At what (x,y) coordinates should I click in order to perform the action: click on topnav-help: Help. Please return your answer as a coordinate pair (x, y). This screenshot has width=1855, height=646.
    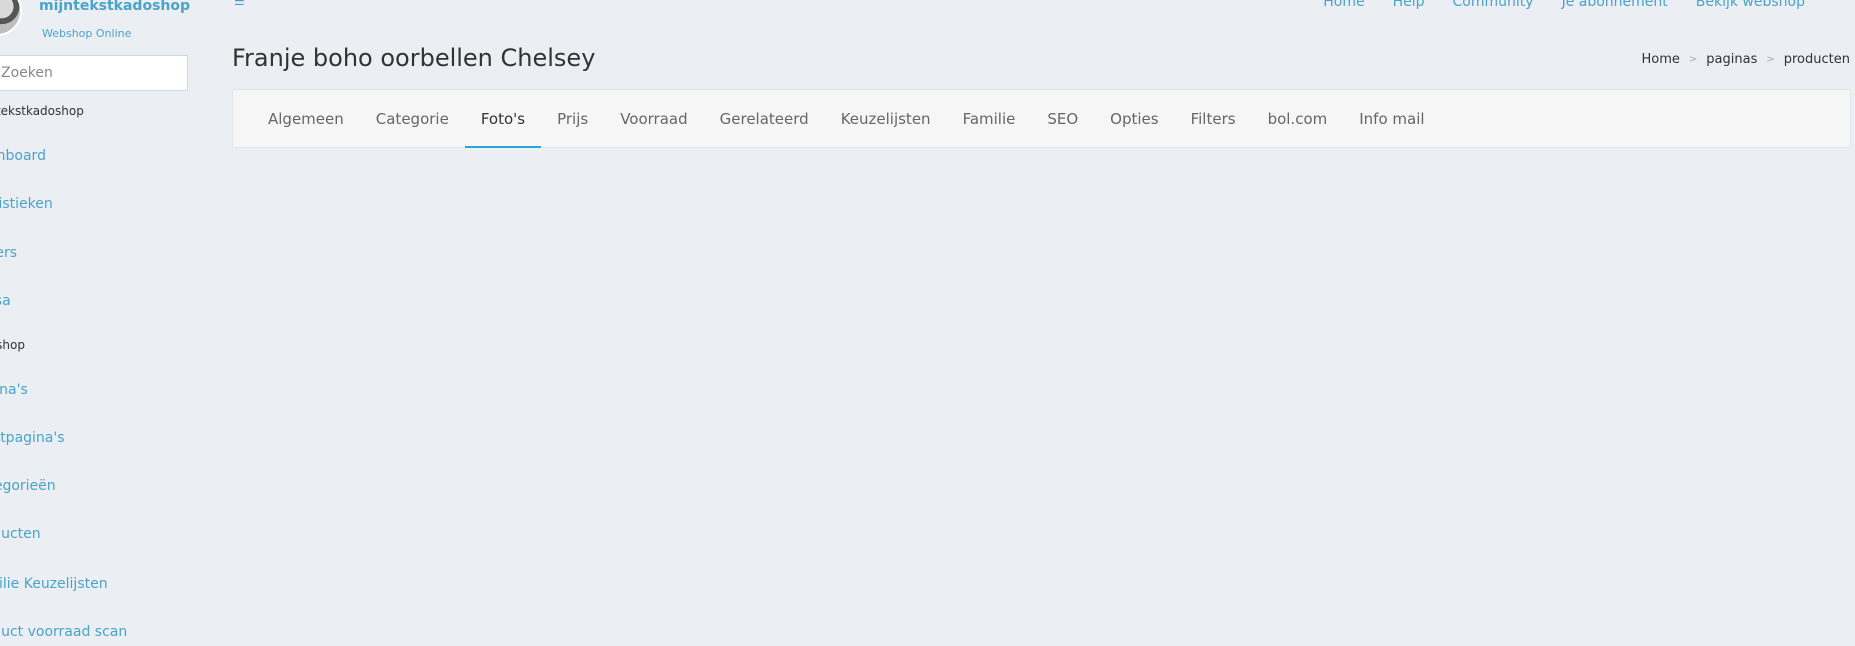
    Looking at the image, I should click on (1409, 5).